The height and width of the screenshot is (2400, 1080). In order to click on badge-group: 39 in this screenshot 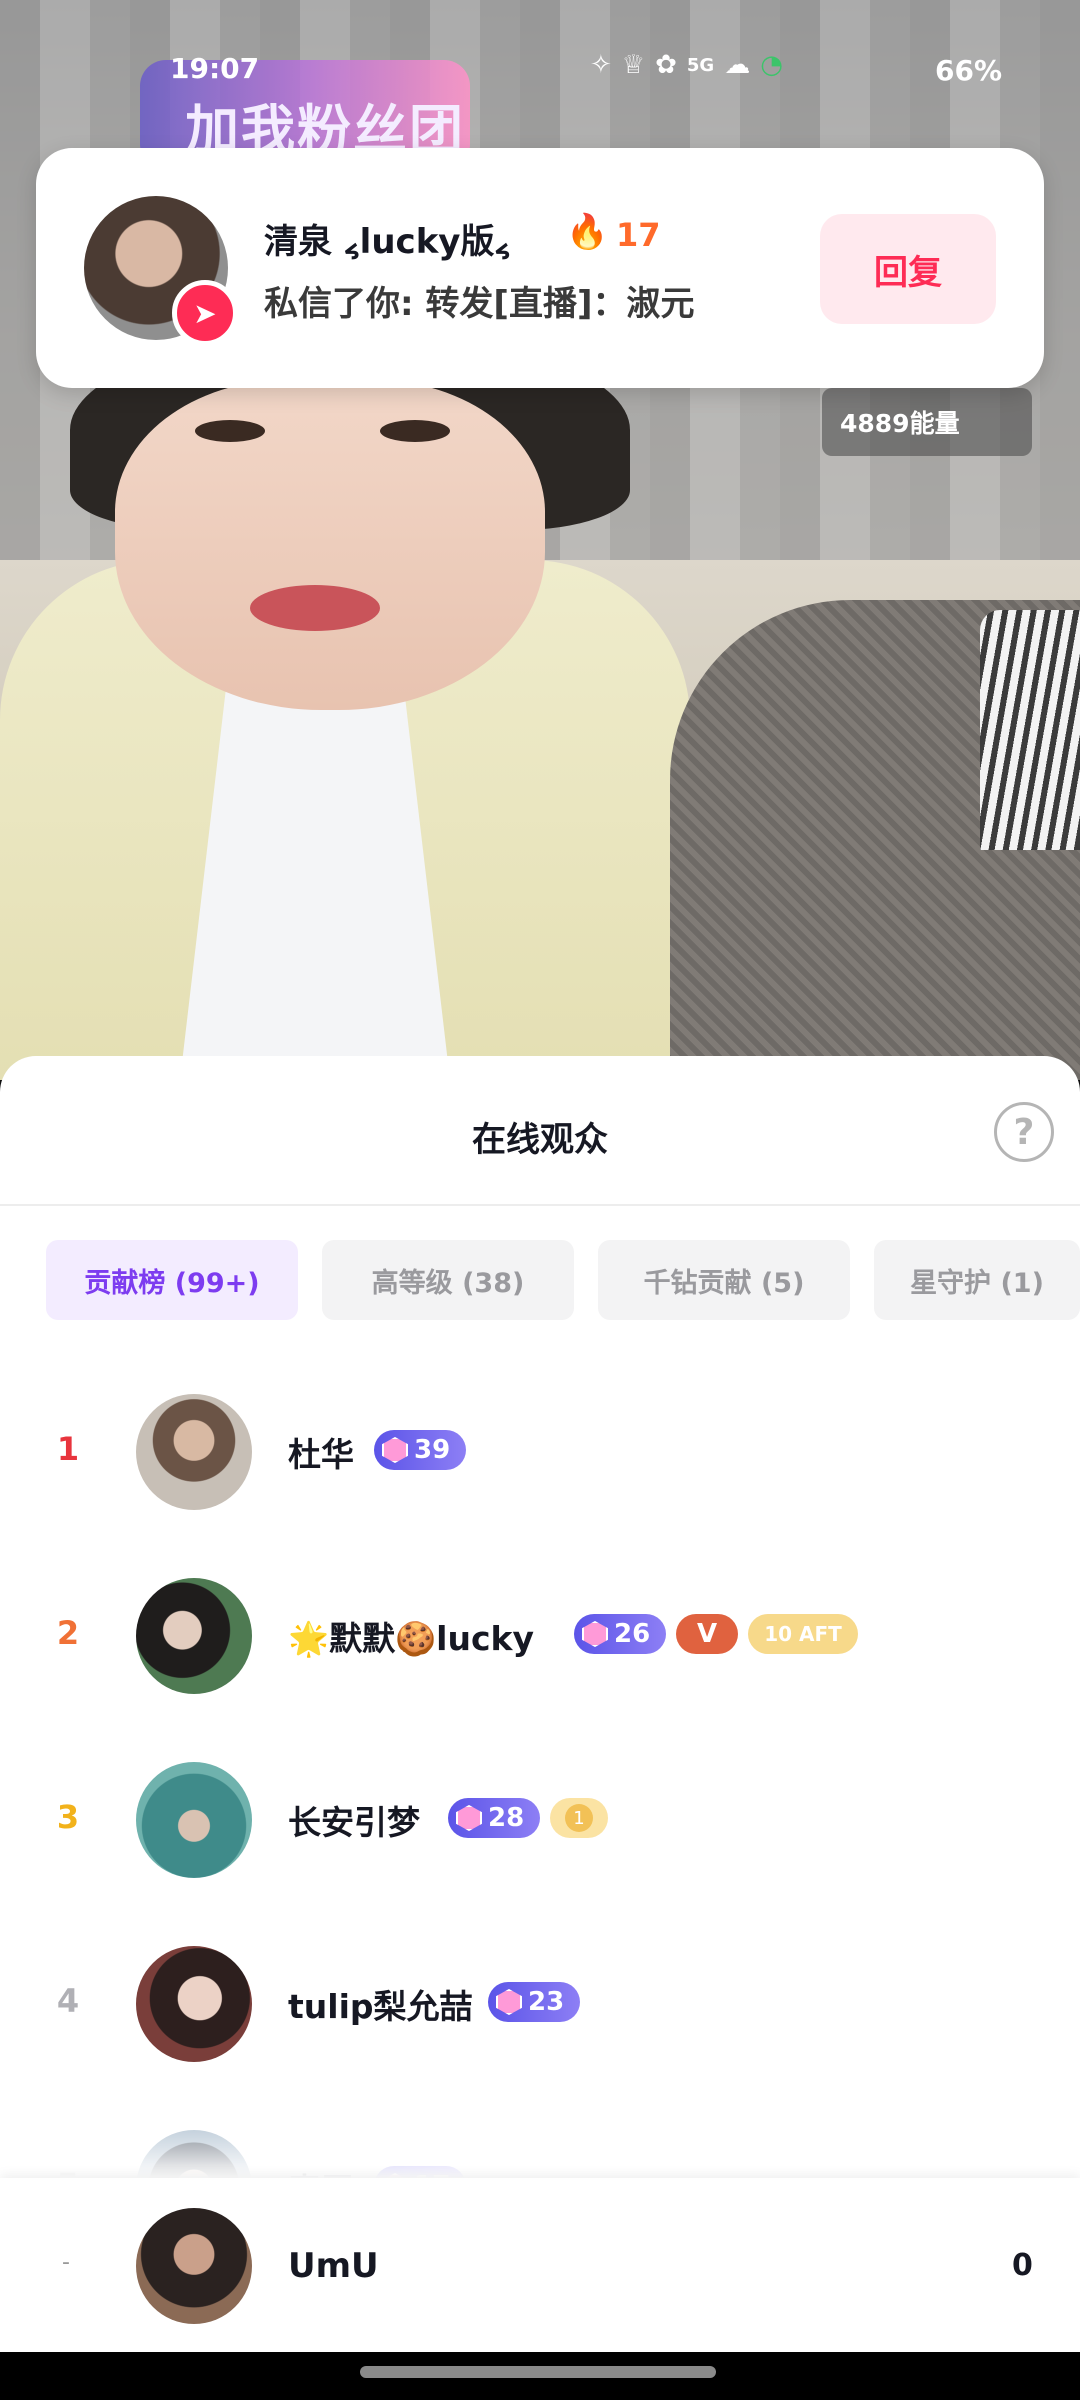, I will do `click(420, 1450)`.